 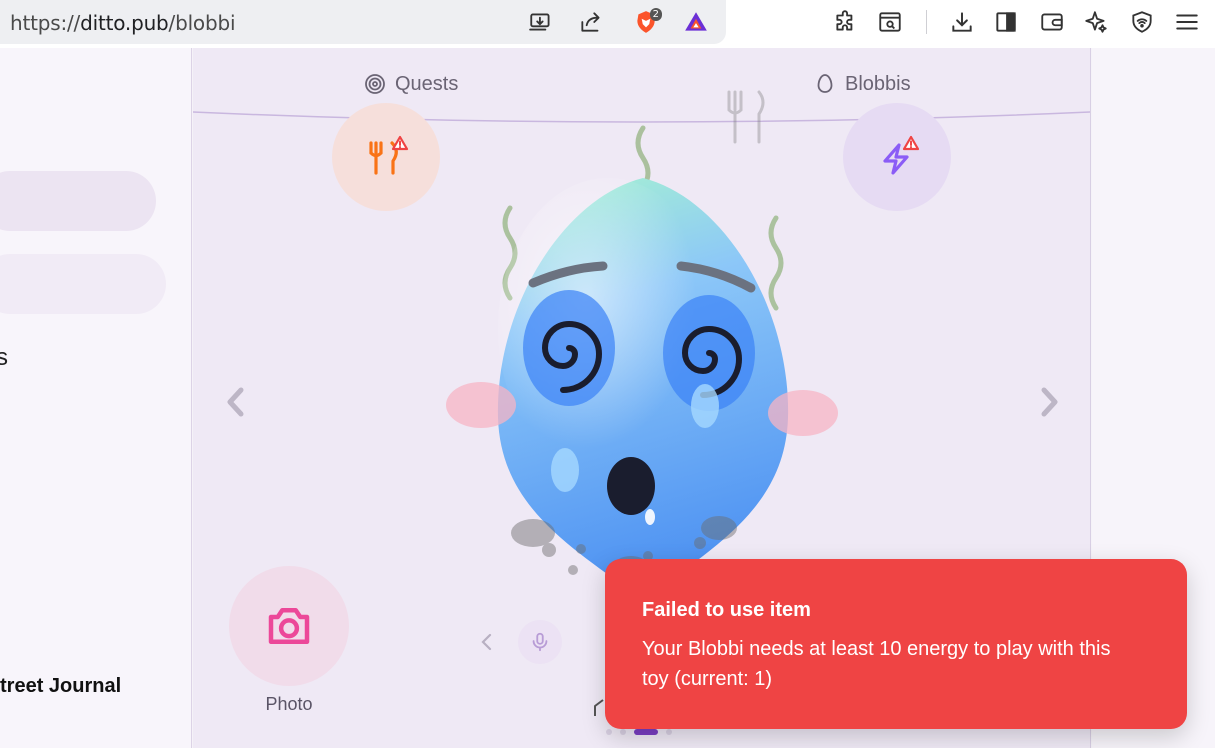 I want to click on reader-mode-icon, so click(x=890, y=22).